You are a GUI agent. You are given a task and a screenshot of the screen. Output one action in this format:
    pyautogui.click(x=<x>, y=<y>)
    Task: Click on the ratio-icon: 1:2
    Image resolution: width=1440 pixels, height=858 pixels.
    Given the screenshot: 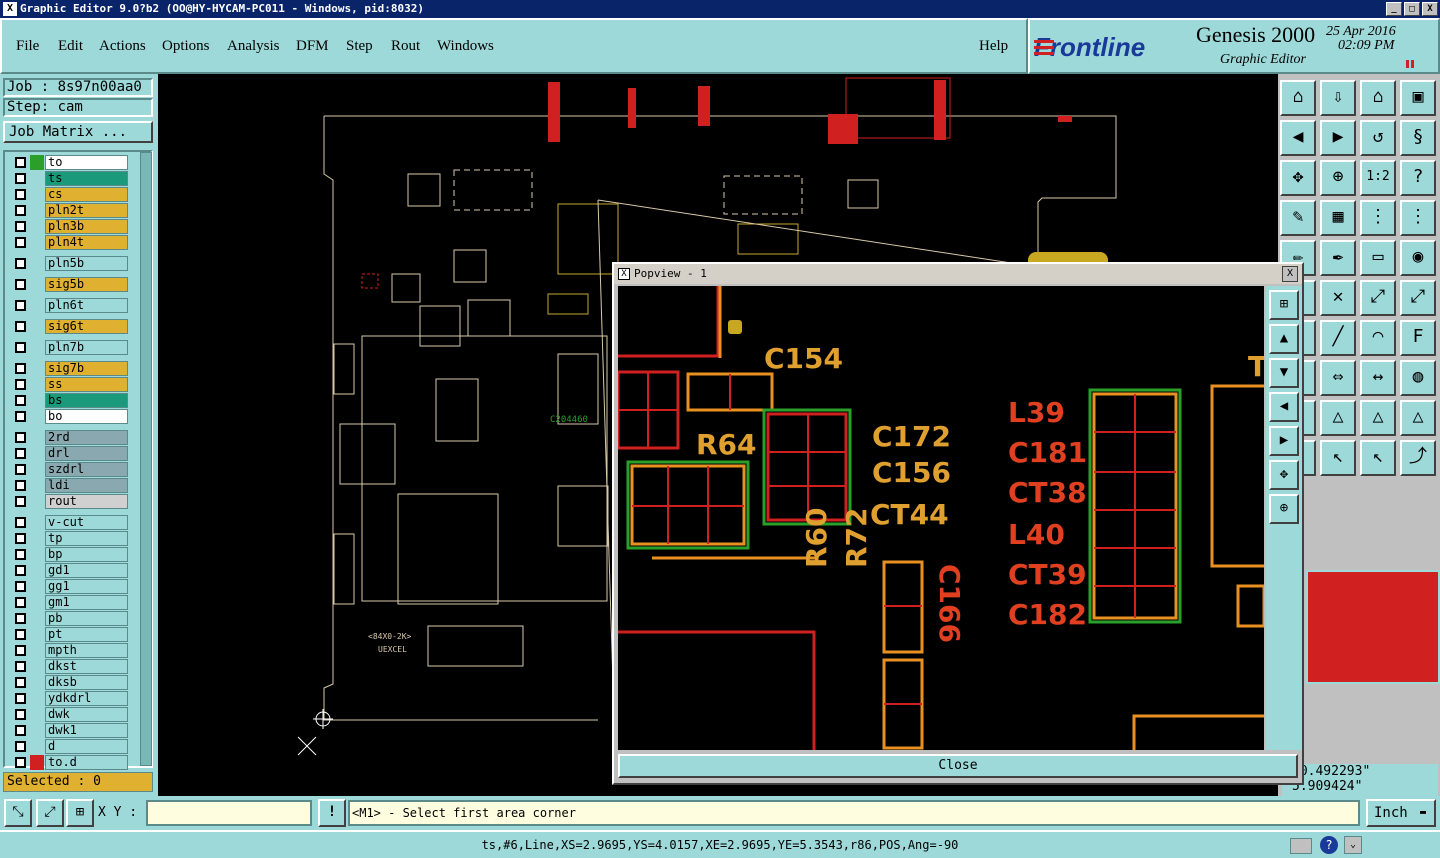 What is the action you would take?
    pyautogui.click(x=1378, y=178)
    